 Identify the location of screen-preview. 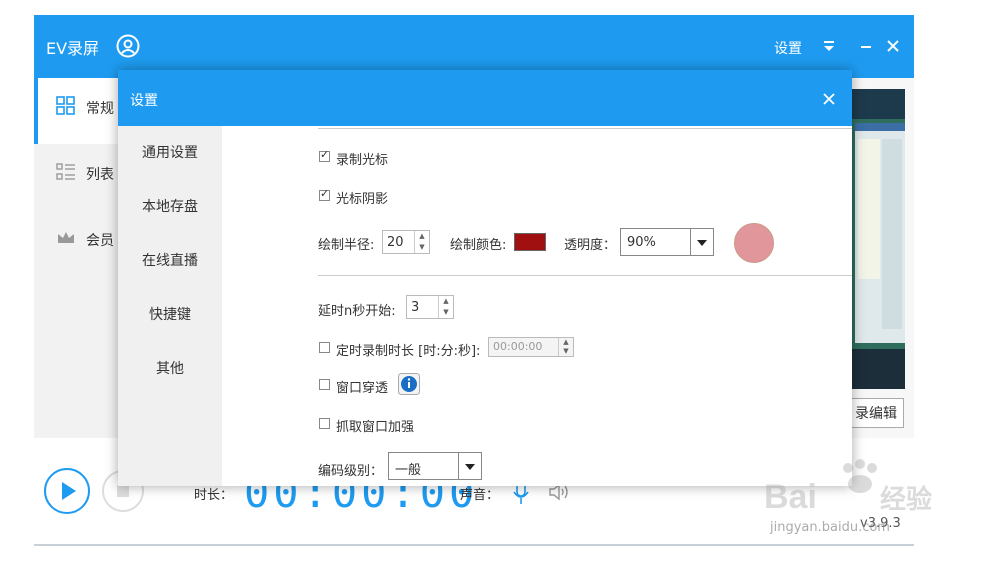
(878, 239).